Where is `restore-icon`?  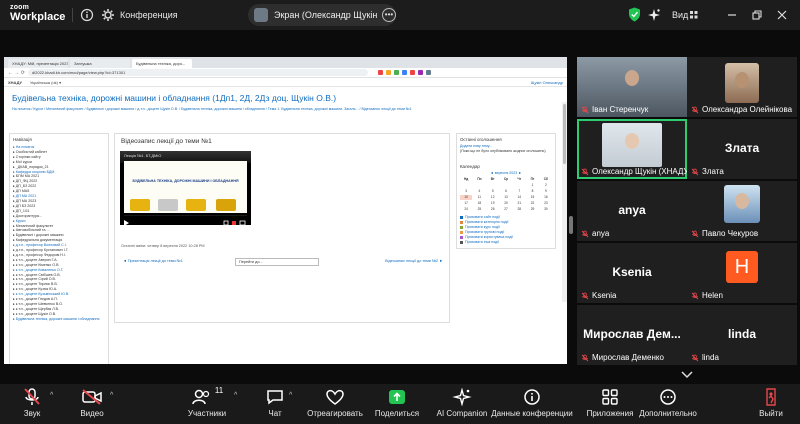
restore-icon is located at coordinates (757, 15).